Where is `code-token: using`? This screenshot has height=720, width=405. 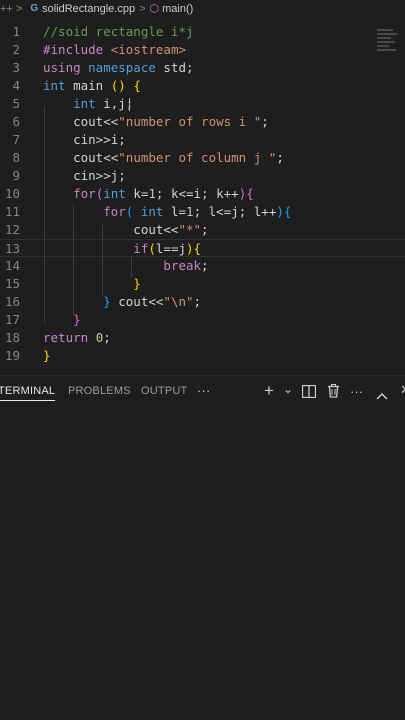 code-token: using is located at coordinates (66, 67).